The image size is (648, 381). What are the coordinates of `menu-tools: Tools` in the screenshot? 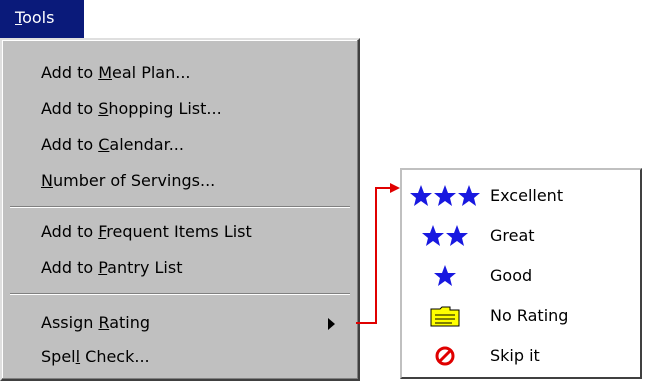 It's located at (42, 19).